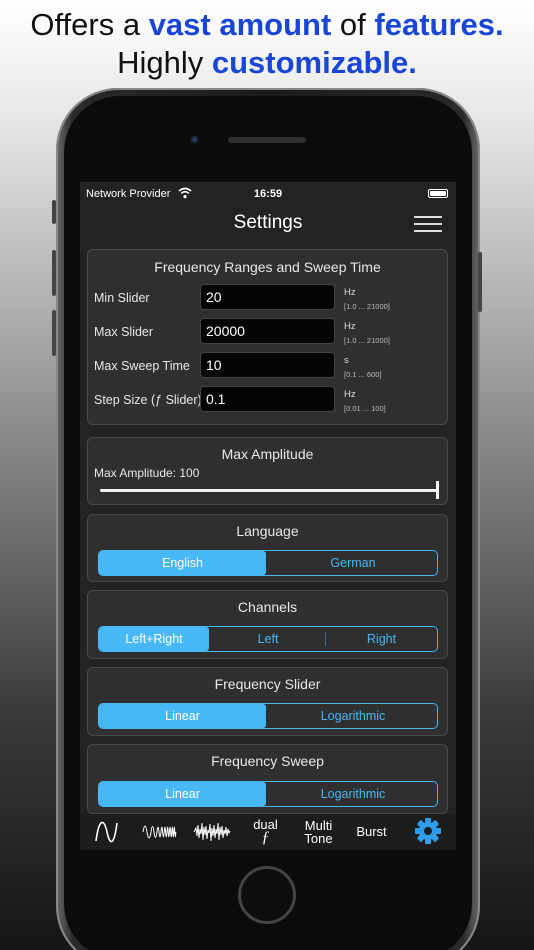 Image resolution: width=534 pixels, height=950 pixels. What do you see at coordinates (268, 794) in the screenshot?
I see `frequency-sweep-segmented-control: Linear Logarithmic` at bounding box center [268, 794].